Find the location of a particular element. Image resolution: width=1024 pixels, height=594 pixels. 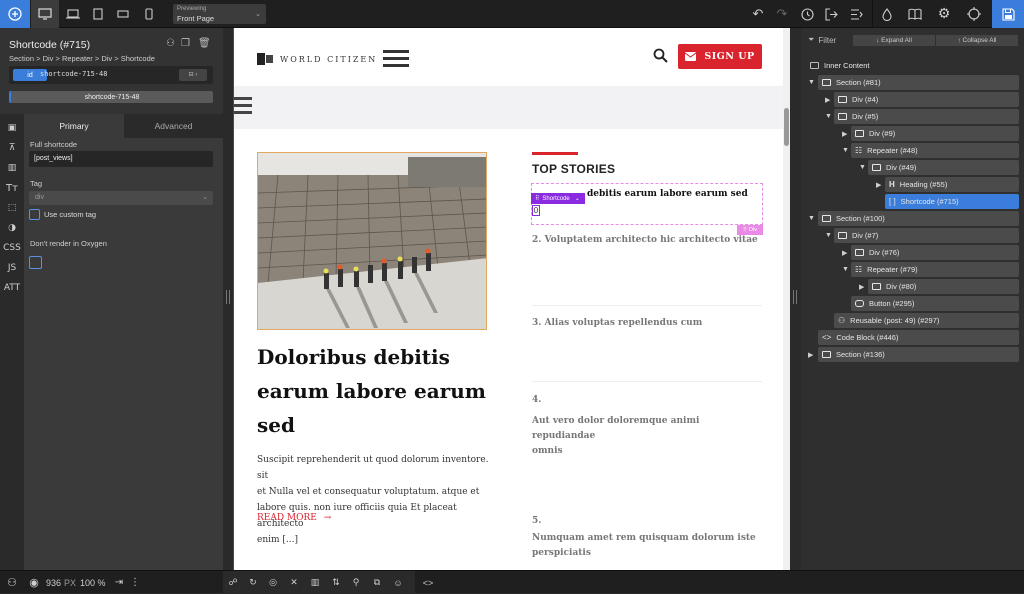

tree-item: Div (#80) is located at coordinates (943, 286).